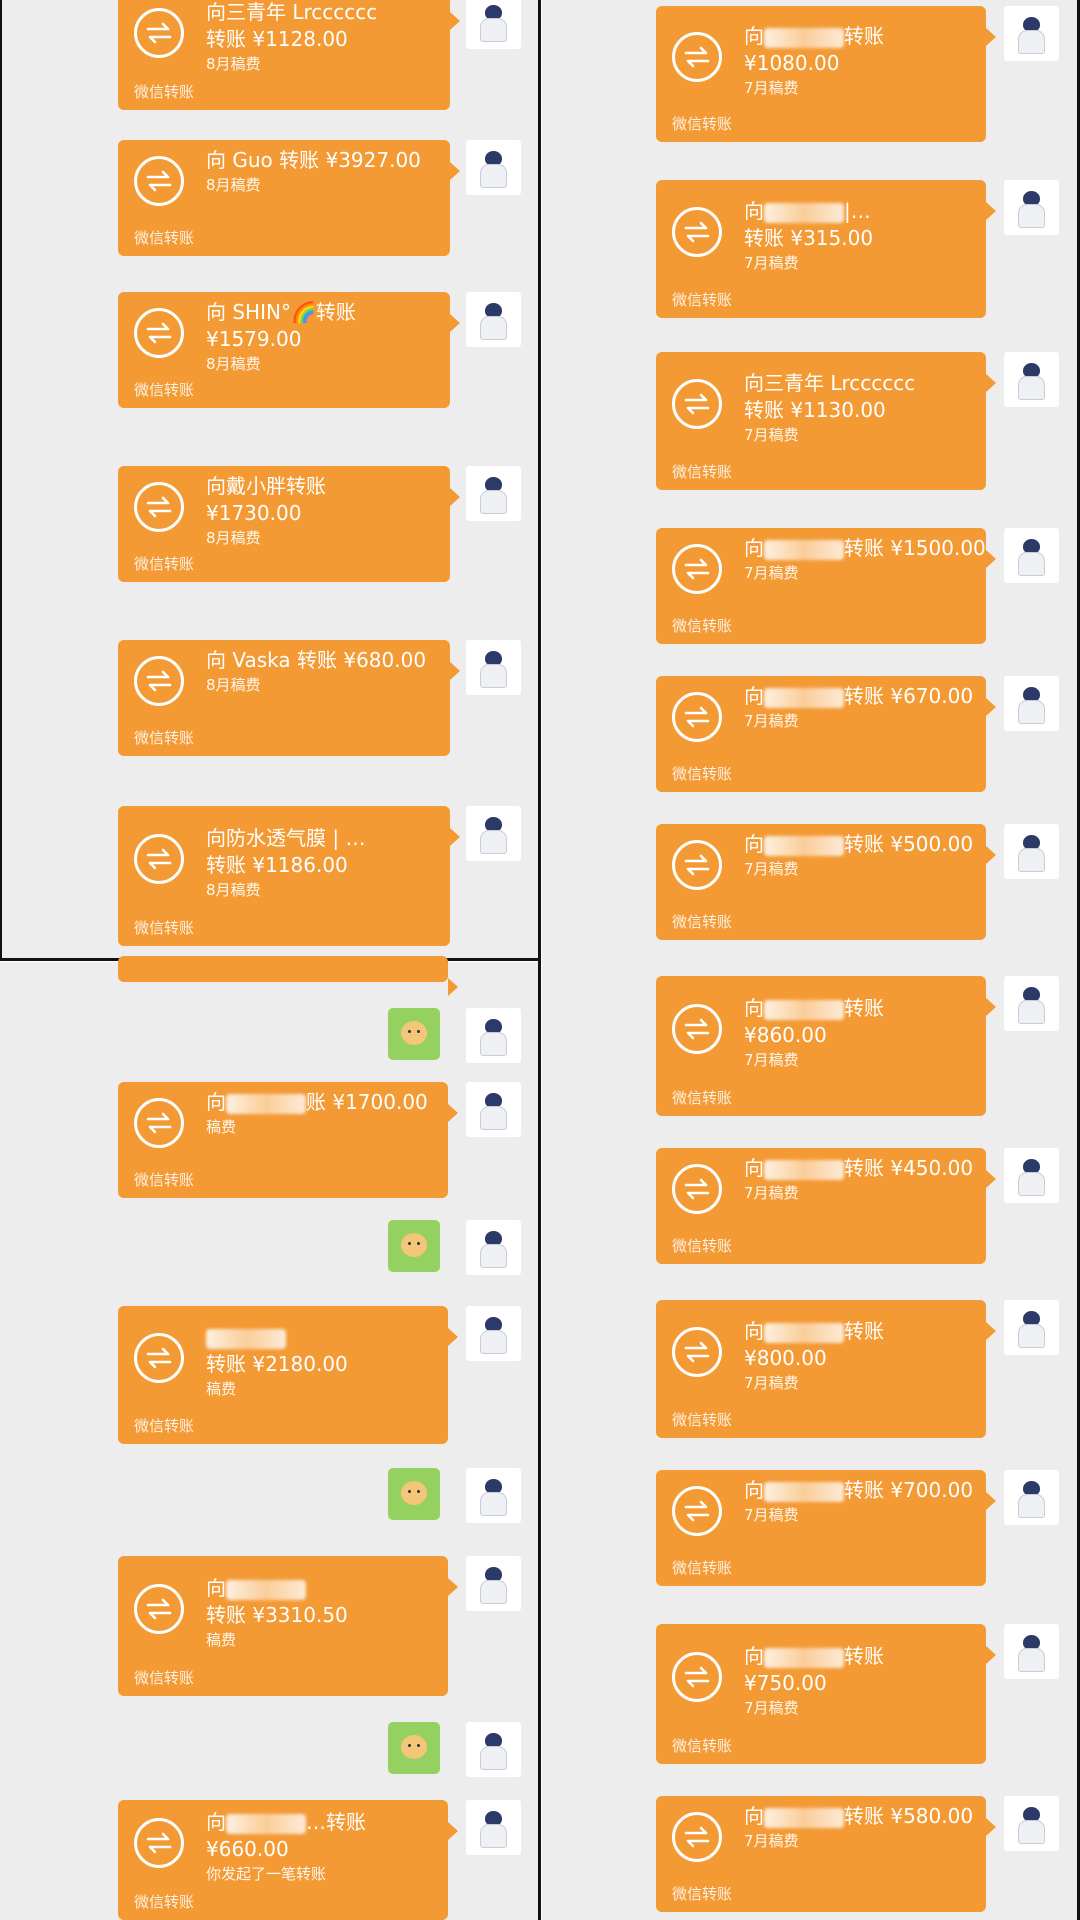 This screenshot has width=1080, height=1920. I want to click on transfer-card: 向 转账 ¥670.00 7月稿费 微信转账, so click(826, 734).